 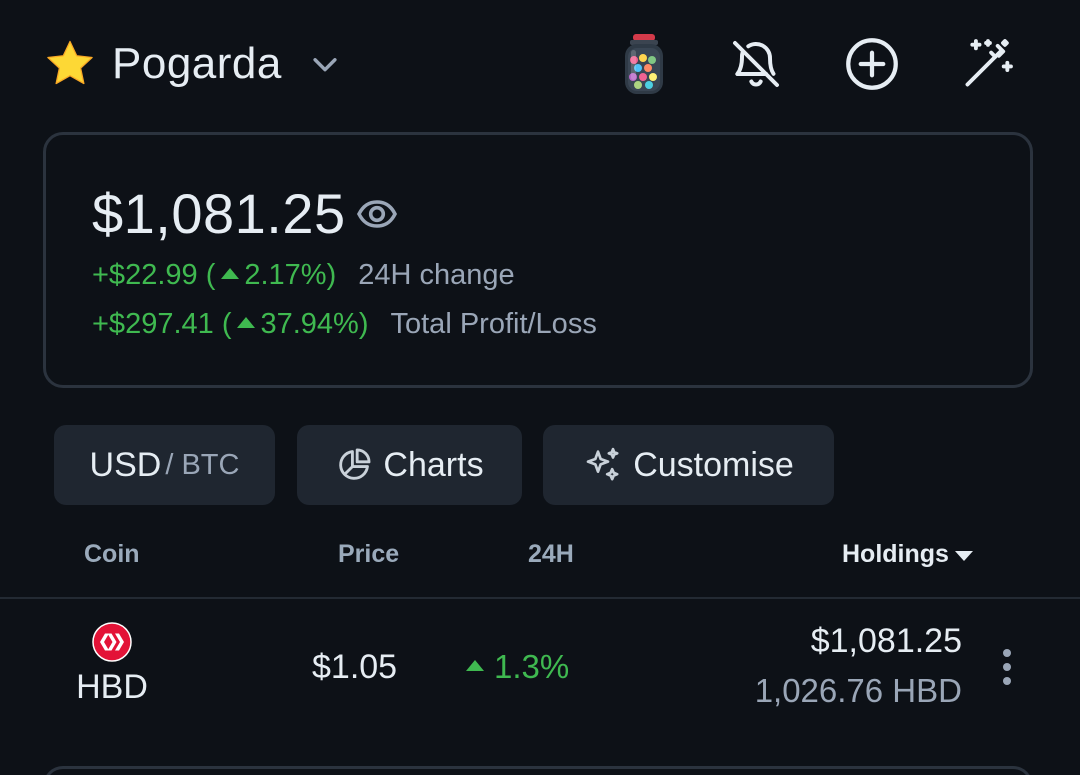 I want to click on add-circle-icon, so click(x=872, y=64).